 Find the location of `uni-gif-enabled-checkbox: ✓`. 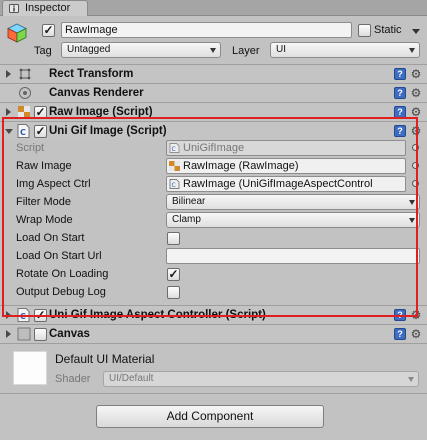

uni-gif-enabled-checkbox: ✓ is located at coordinates (40, 131).